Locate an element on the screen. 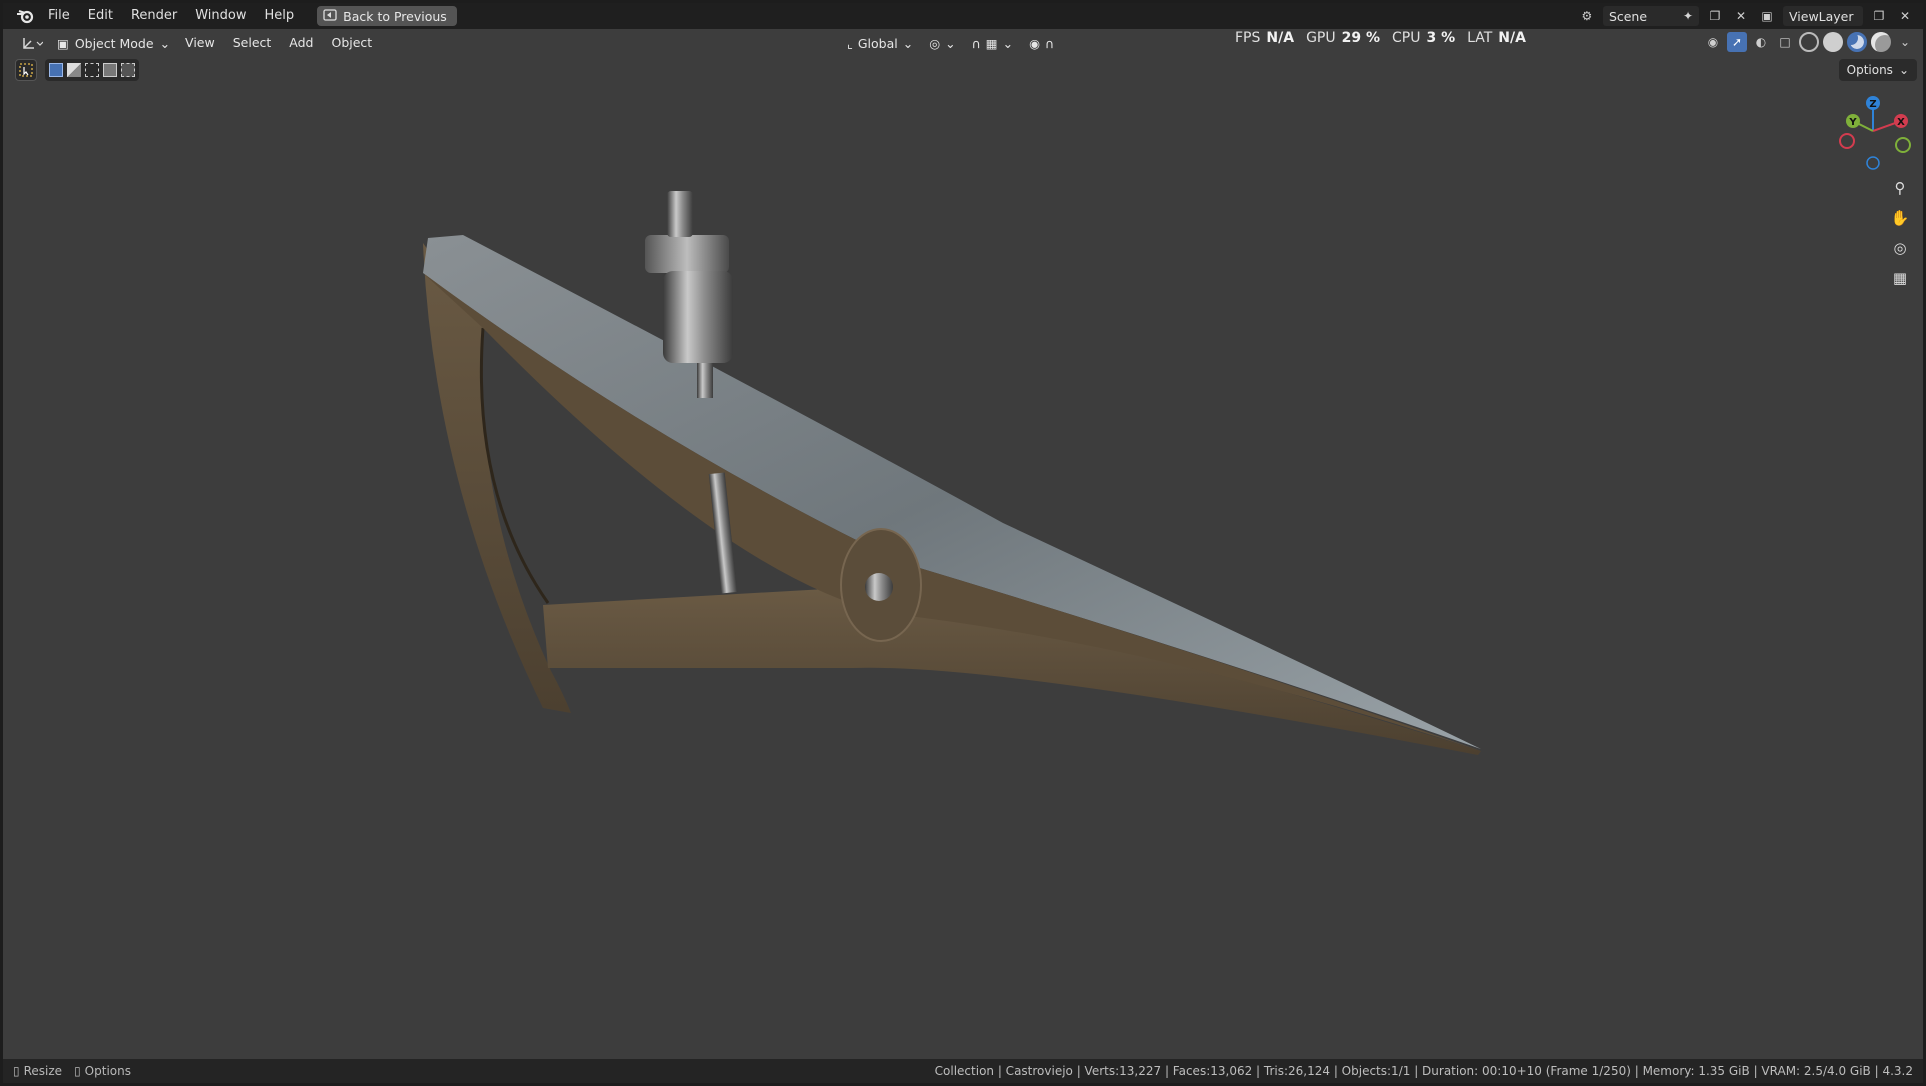 The width and height of the screenshot is (1926, 1086). new-view-layer-icon: ❐ is located at coordinates (1879, 16).